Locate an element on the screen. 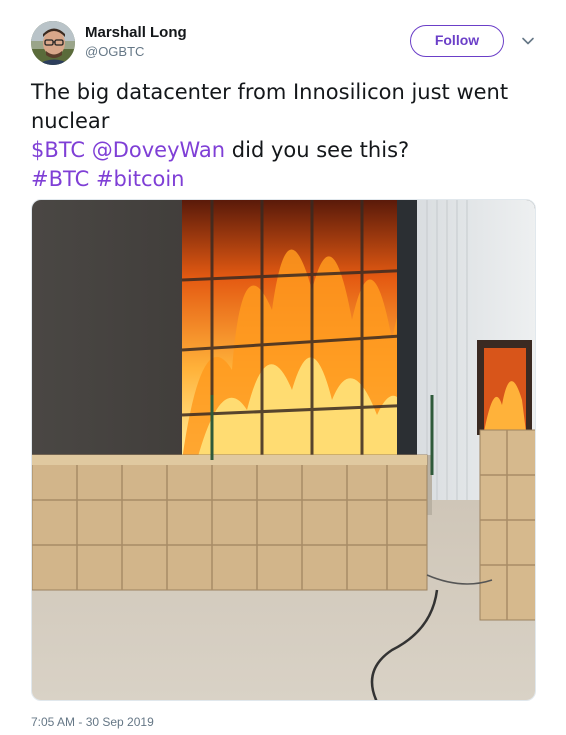  avatar-image is located at coordinates (53, 43).